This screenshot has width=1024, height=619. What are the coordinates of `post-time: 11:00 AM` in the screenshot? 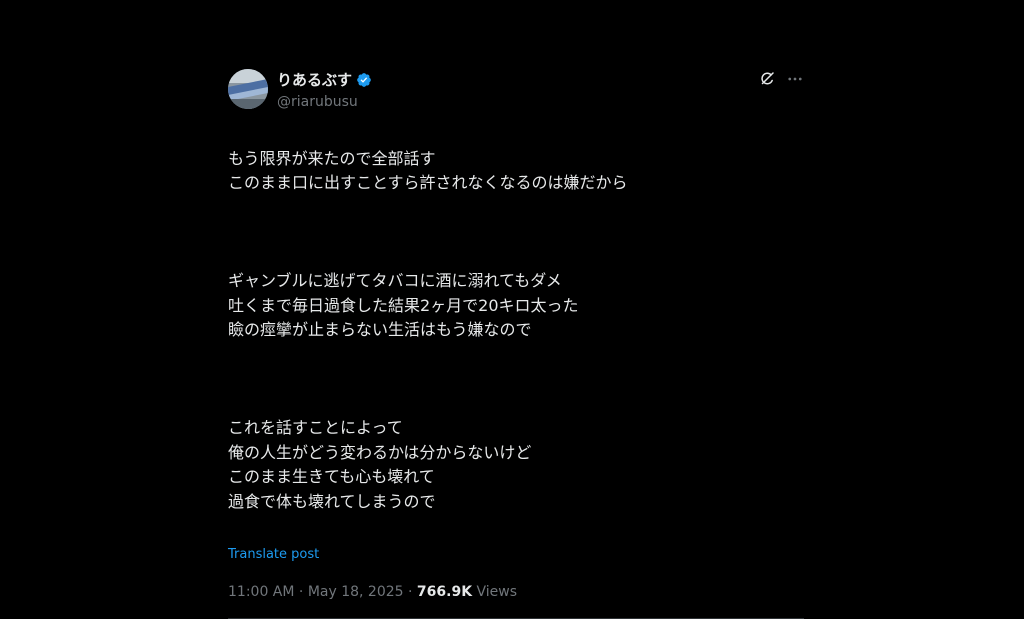 It's located at (261, 592).